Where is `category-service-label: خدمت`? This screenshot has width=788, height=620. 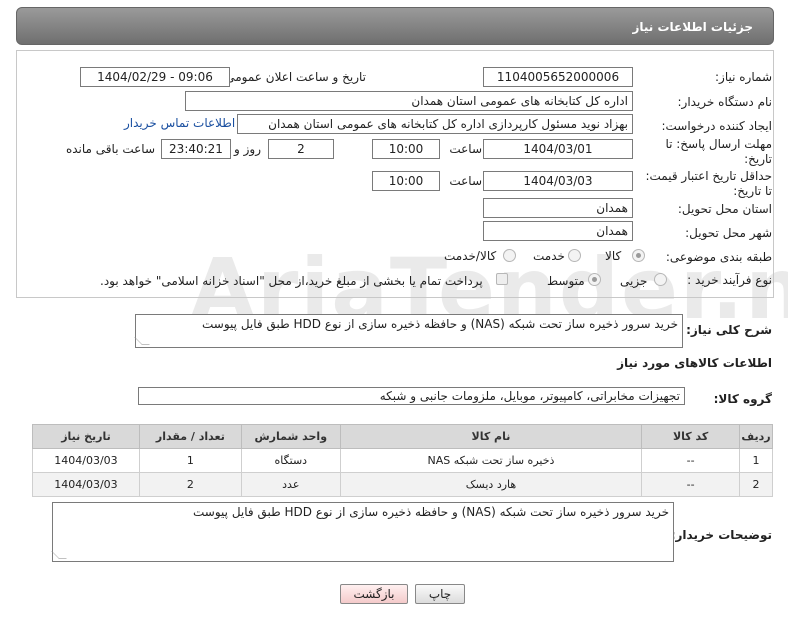
category-service-label: خدمت is located at coordinates (549, 256).